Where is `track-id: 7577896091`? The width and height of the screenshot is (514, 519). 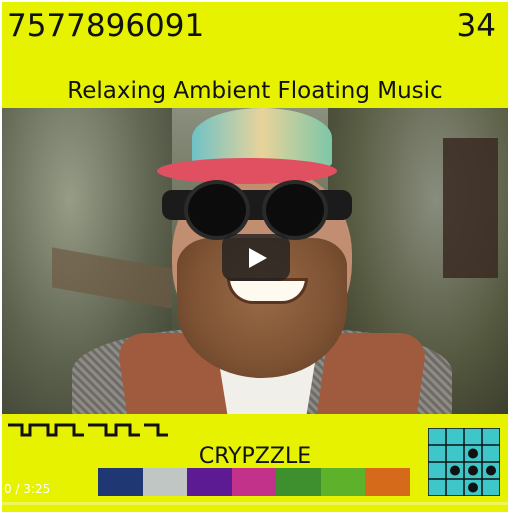
track-id: 7577896091 is located at coordinates (106, 26).